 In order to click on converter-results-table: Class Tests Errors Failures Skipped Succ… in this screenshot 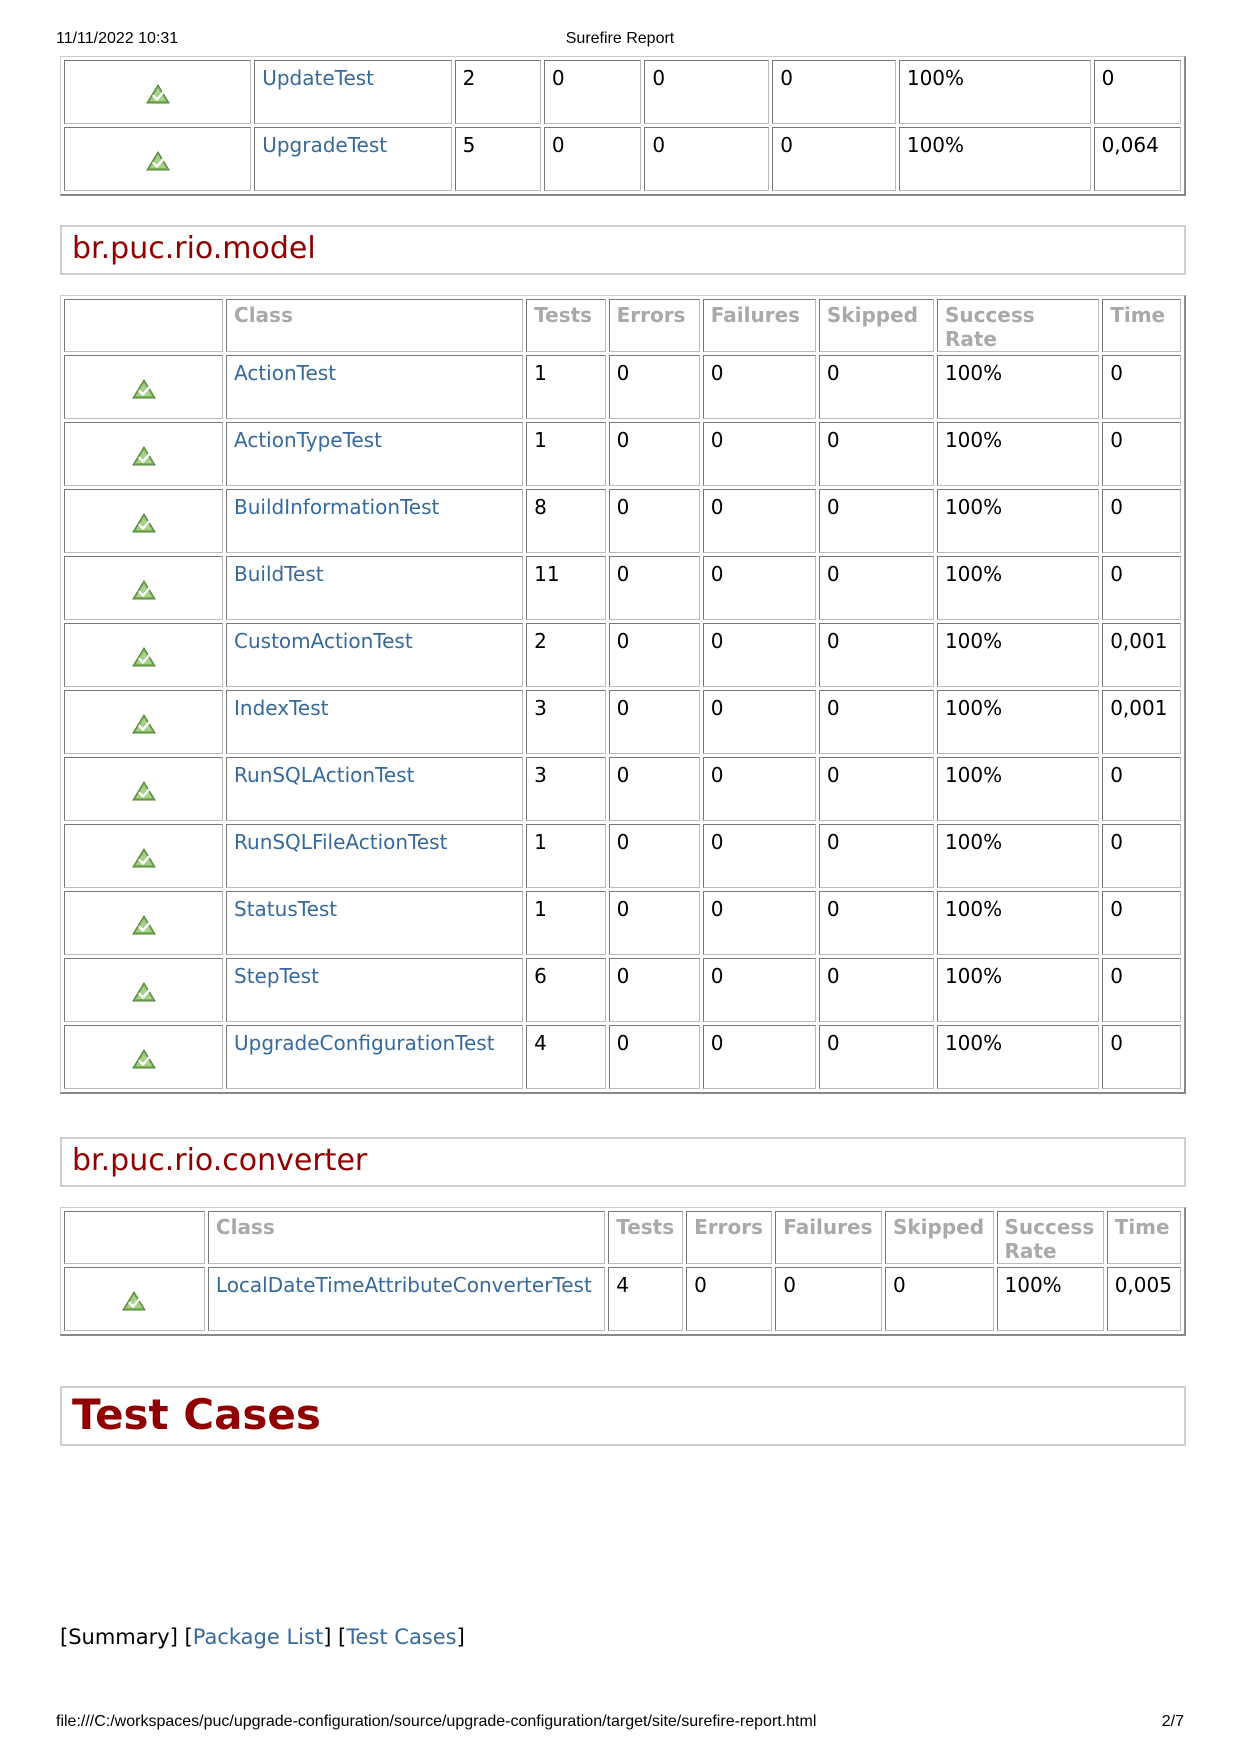, I will do `click(623, 1271)`.